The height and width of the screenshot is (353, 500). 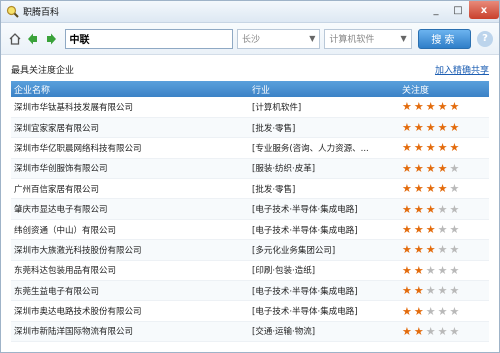 What do you see at coordinates (250, 311) in the screenshot?
I see `table-row: 深圳市奥达电路技术股份有限公司 [电子技术·半导体·集成电路] ★ ★ ★ ★ ★` at bounding box center [250, 311].